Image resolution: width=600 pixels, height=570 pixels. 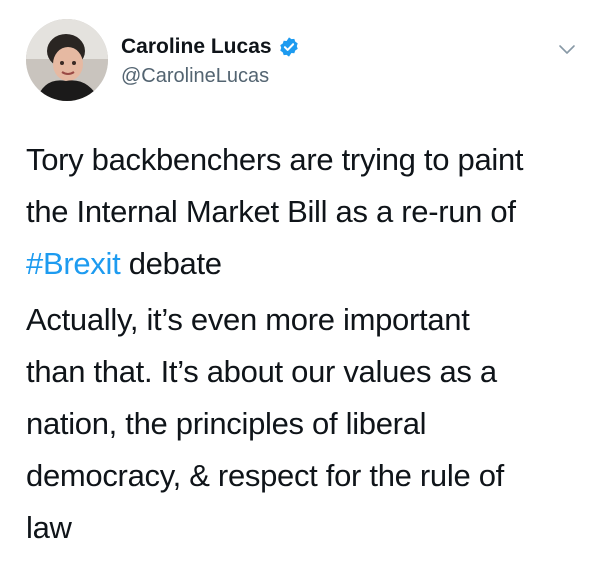 What do you see at coordinates (248, 319) in the screenshot?
I see `tweet-line: Actually, it’s even more important` at bounding box center [248, 319].